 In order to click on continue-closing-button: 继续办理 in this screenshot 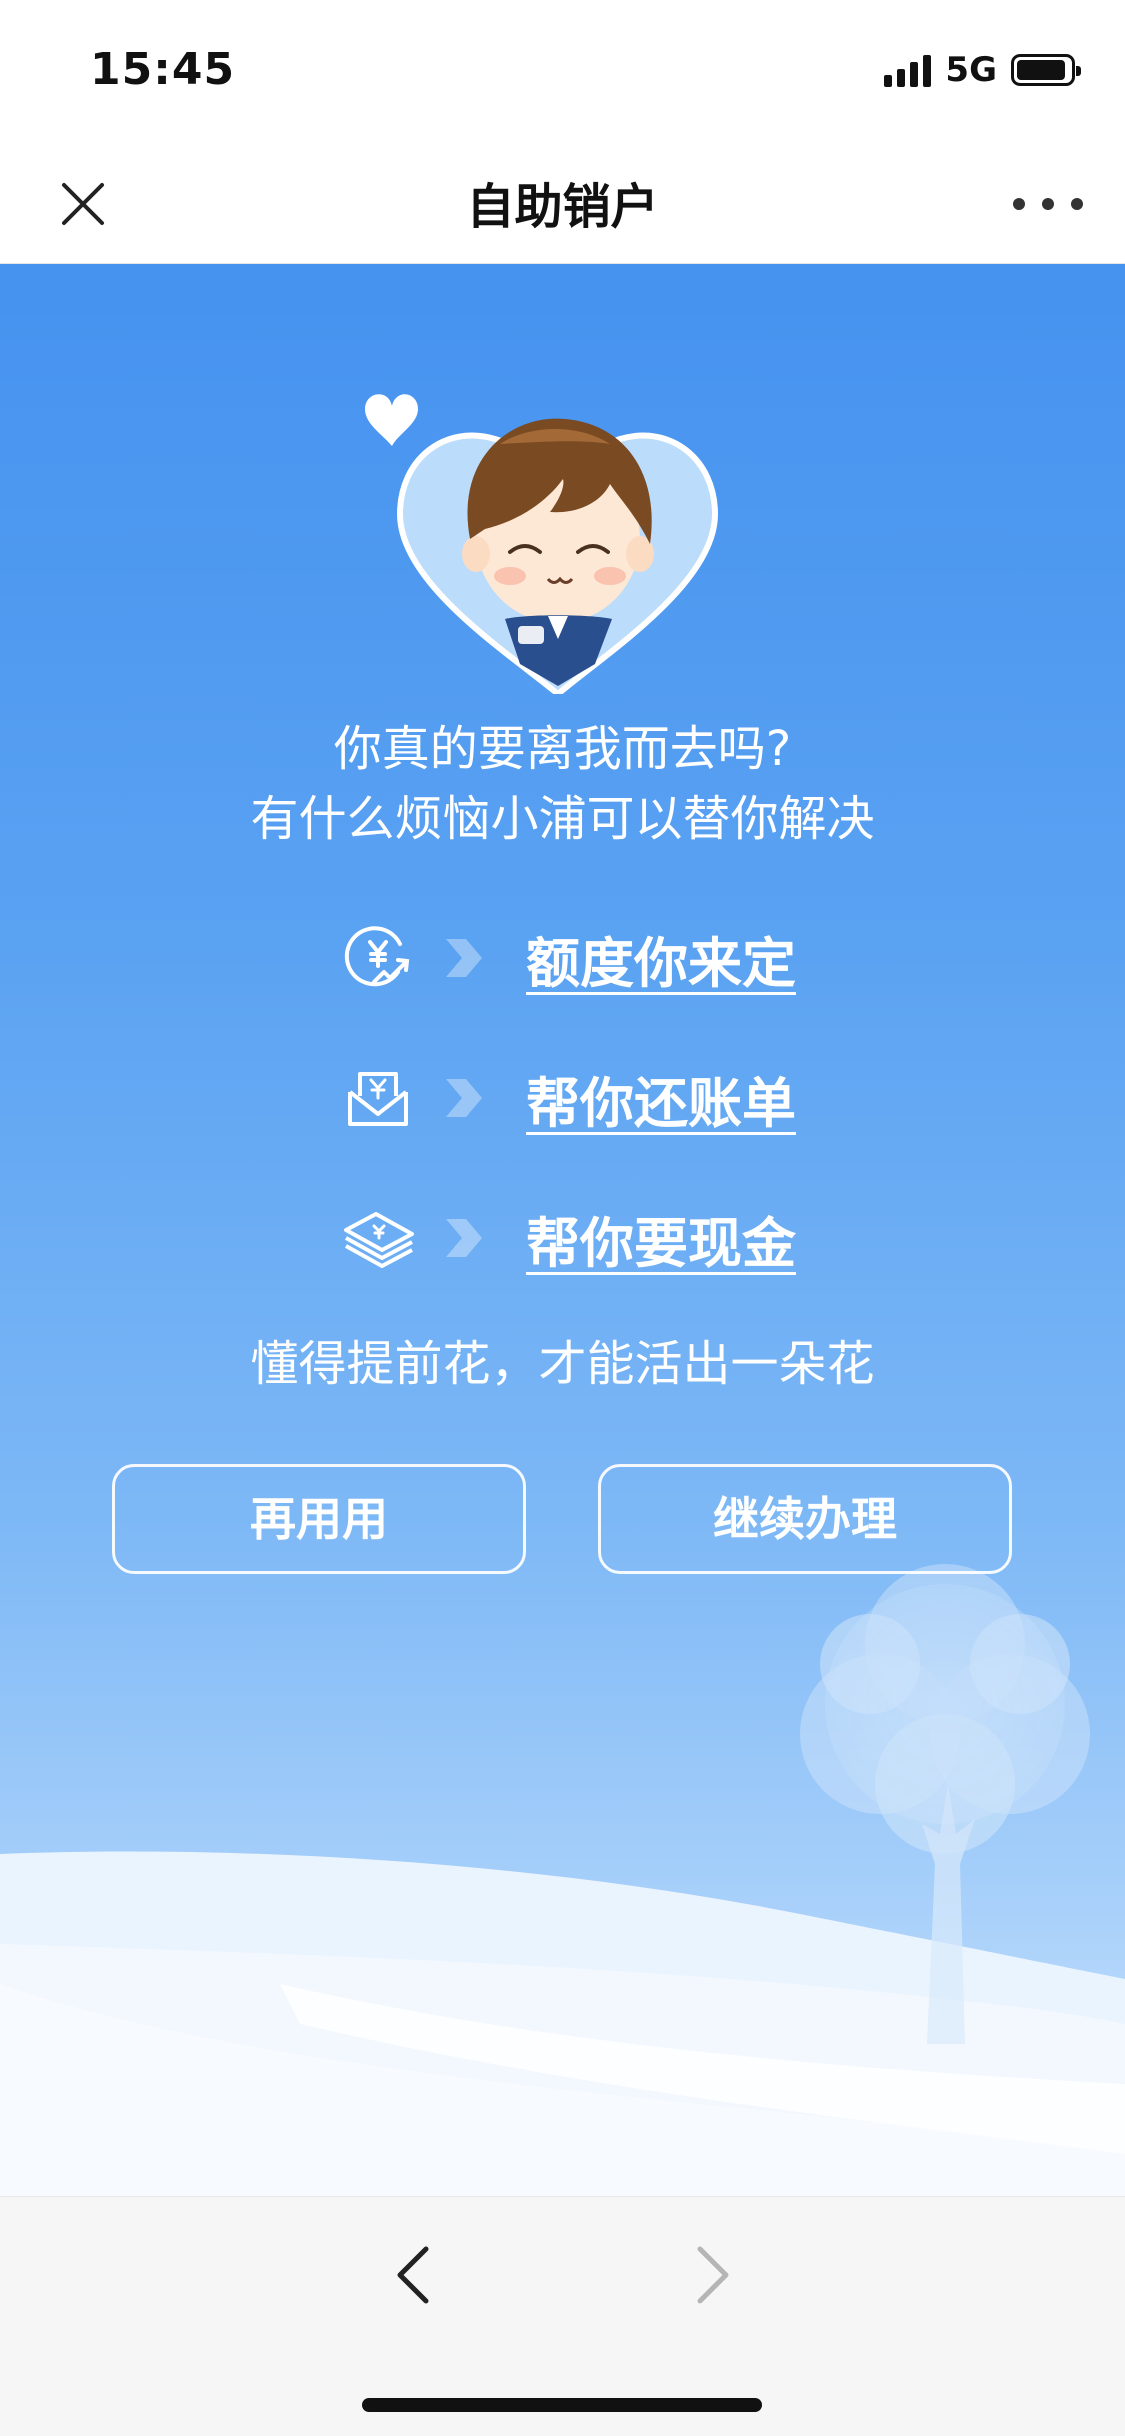, I will do `click(805, 1519)`.